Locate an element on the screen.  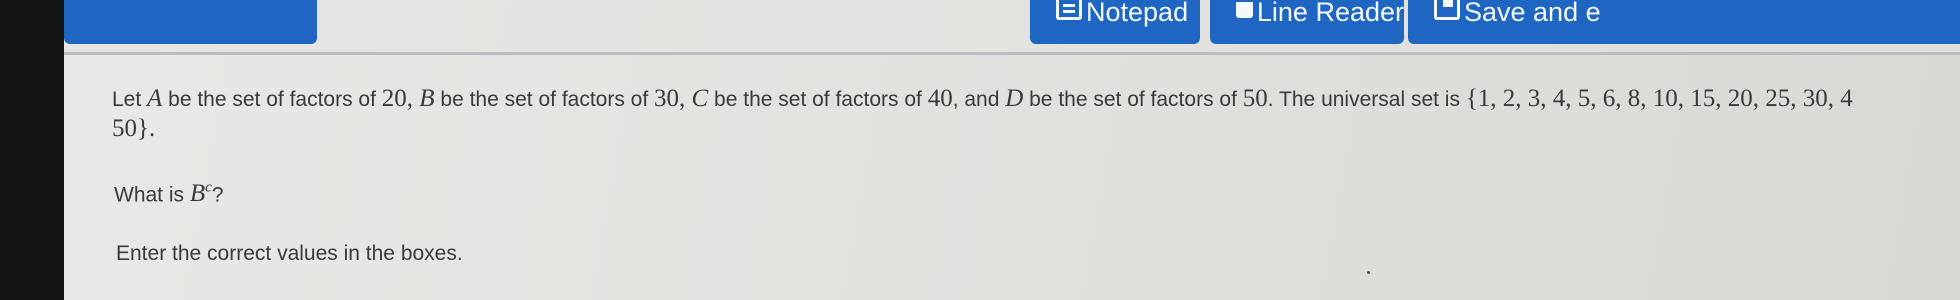
var-d: D is located at coordinates (1014, 98).